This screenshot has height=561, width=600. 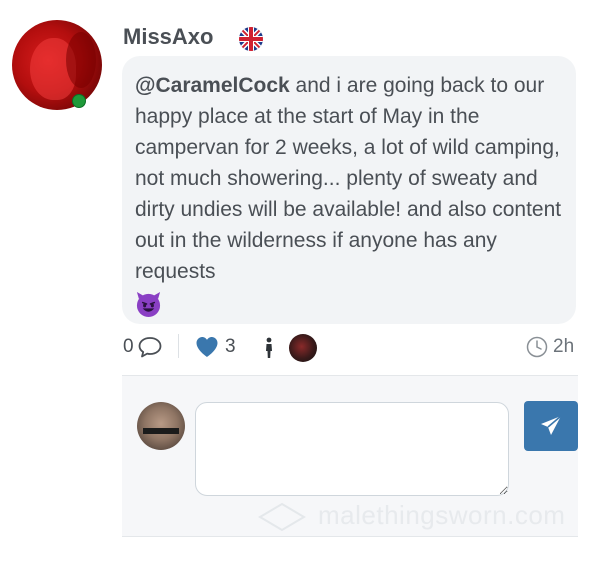 What do you see at coordinates (282, 517) in the screenshot?
I see `watermark-logo-icon` at bounding box center [282, 517].